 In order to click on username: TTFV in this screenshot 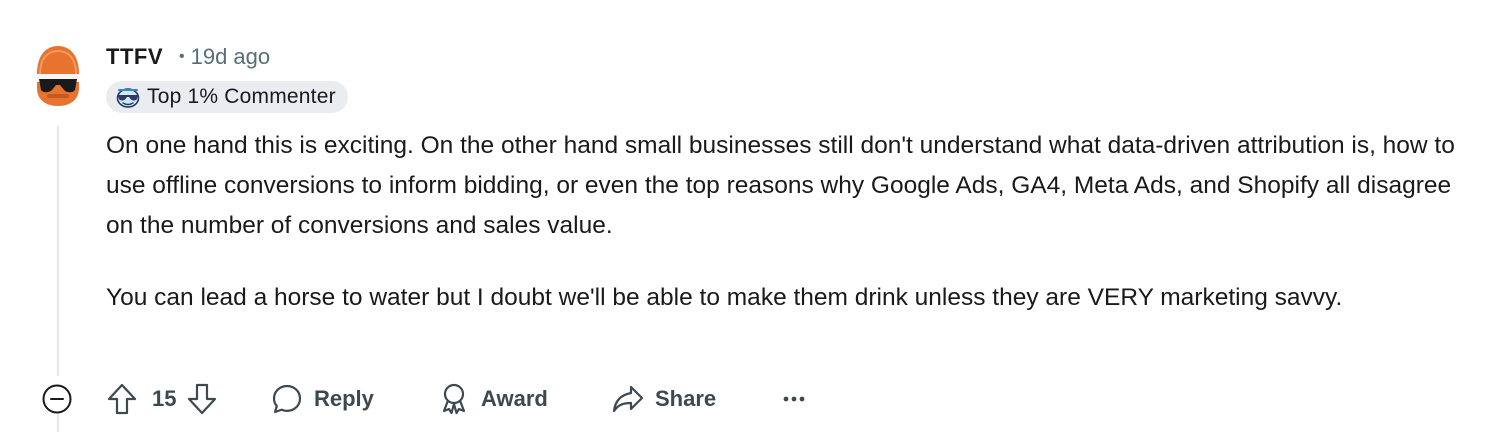, I will do `click(134, 57)`.